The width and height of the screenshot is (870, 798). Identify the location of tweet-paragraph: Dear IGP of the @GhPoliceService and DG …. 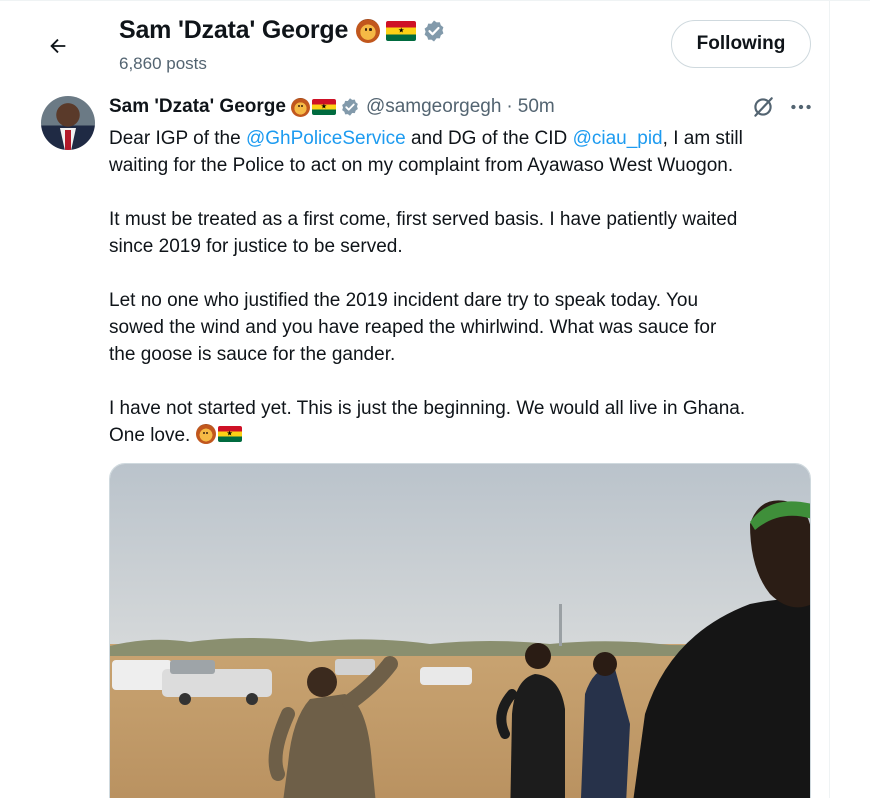
(464, 152).